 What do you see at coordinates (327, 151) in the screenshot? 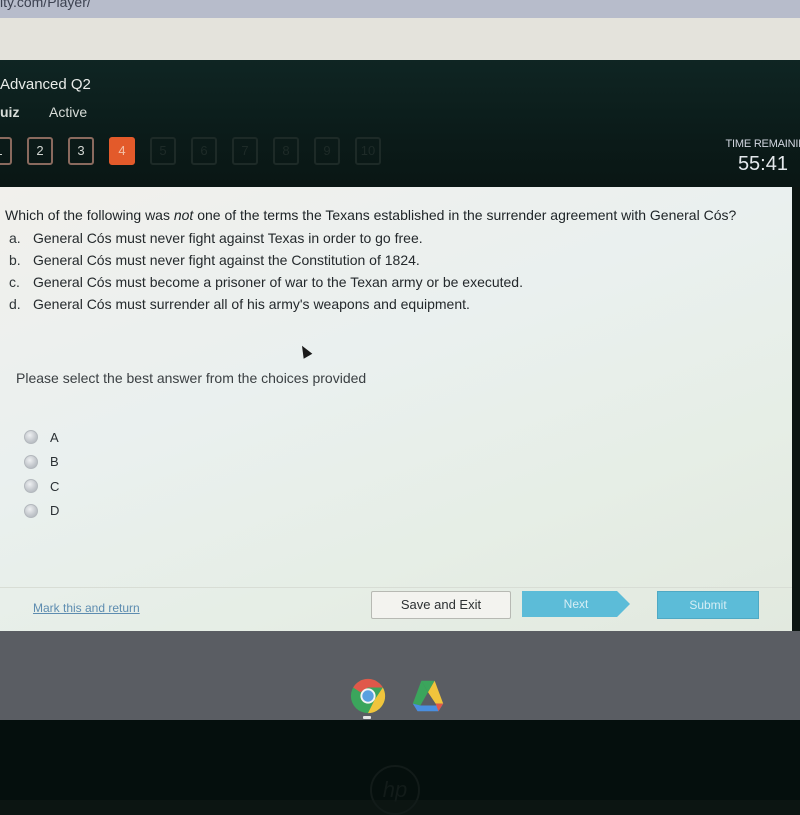
I see `question-tab-9: 9` at bounding box center [327, 151].